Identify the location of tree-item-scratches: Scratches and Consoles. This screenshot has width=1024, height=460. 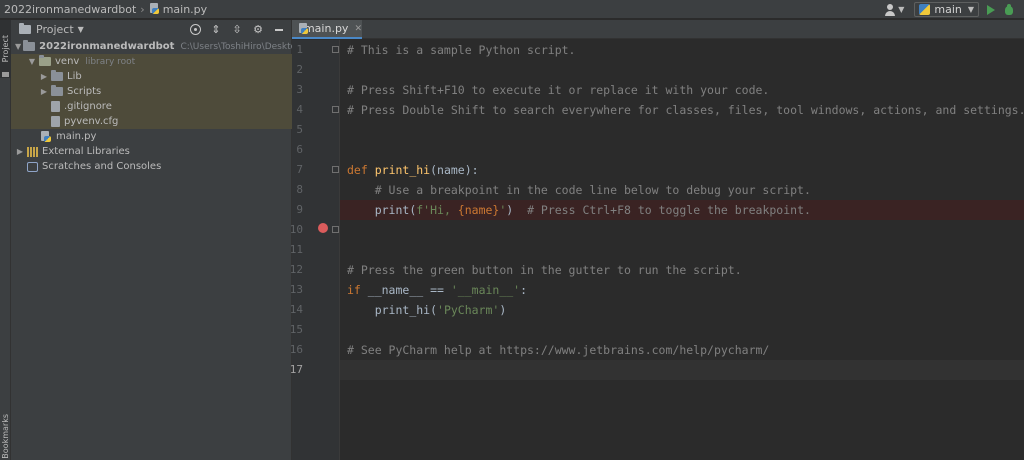
(151, 166).